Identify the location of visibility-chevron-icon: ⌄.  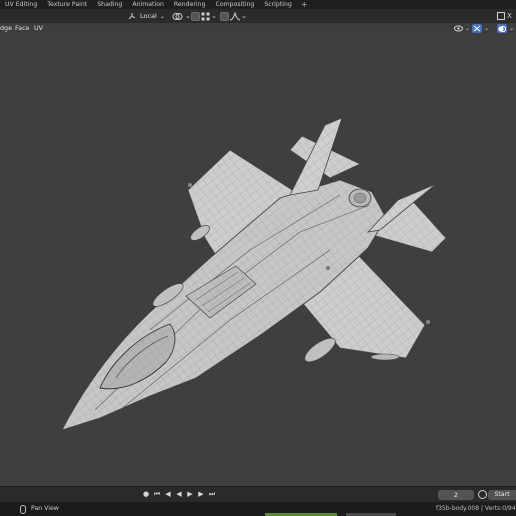
(467, 28).